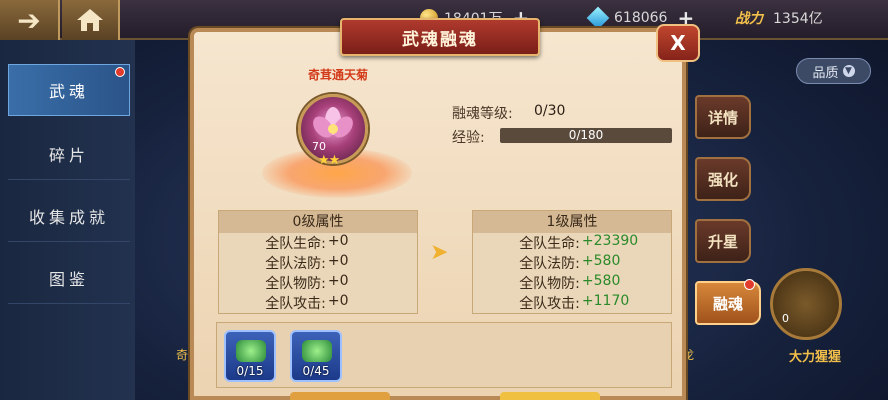 The width and height of the screenshot is (888, 400). I want to click on left-nav: 武魂 碎片 收集成就 图鉴, so click(67, 220).